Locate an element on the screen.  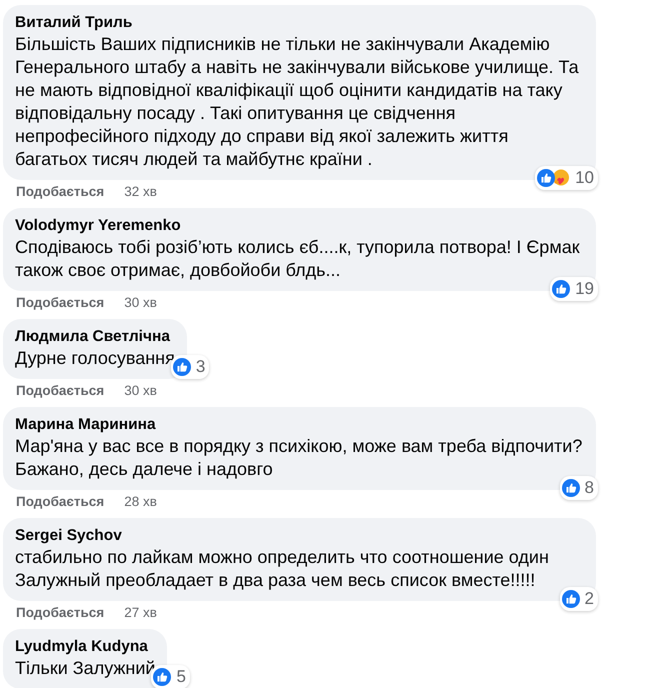
comment-author: Lyudmyla Kudyna is located at coordinates (85, 647).